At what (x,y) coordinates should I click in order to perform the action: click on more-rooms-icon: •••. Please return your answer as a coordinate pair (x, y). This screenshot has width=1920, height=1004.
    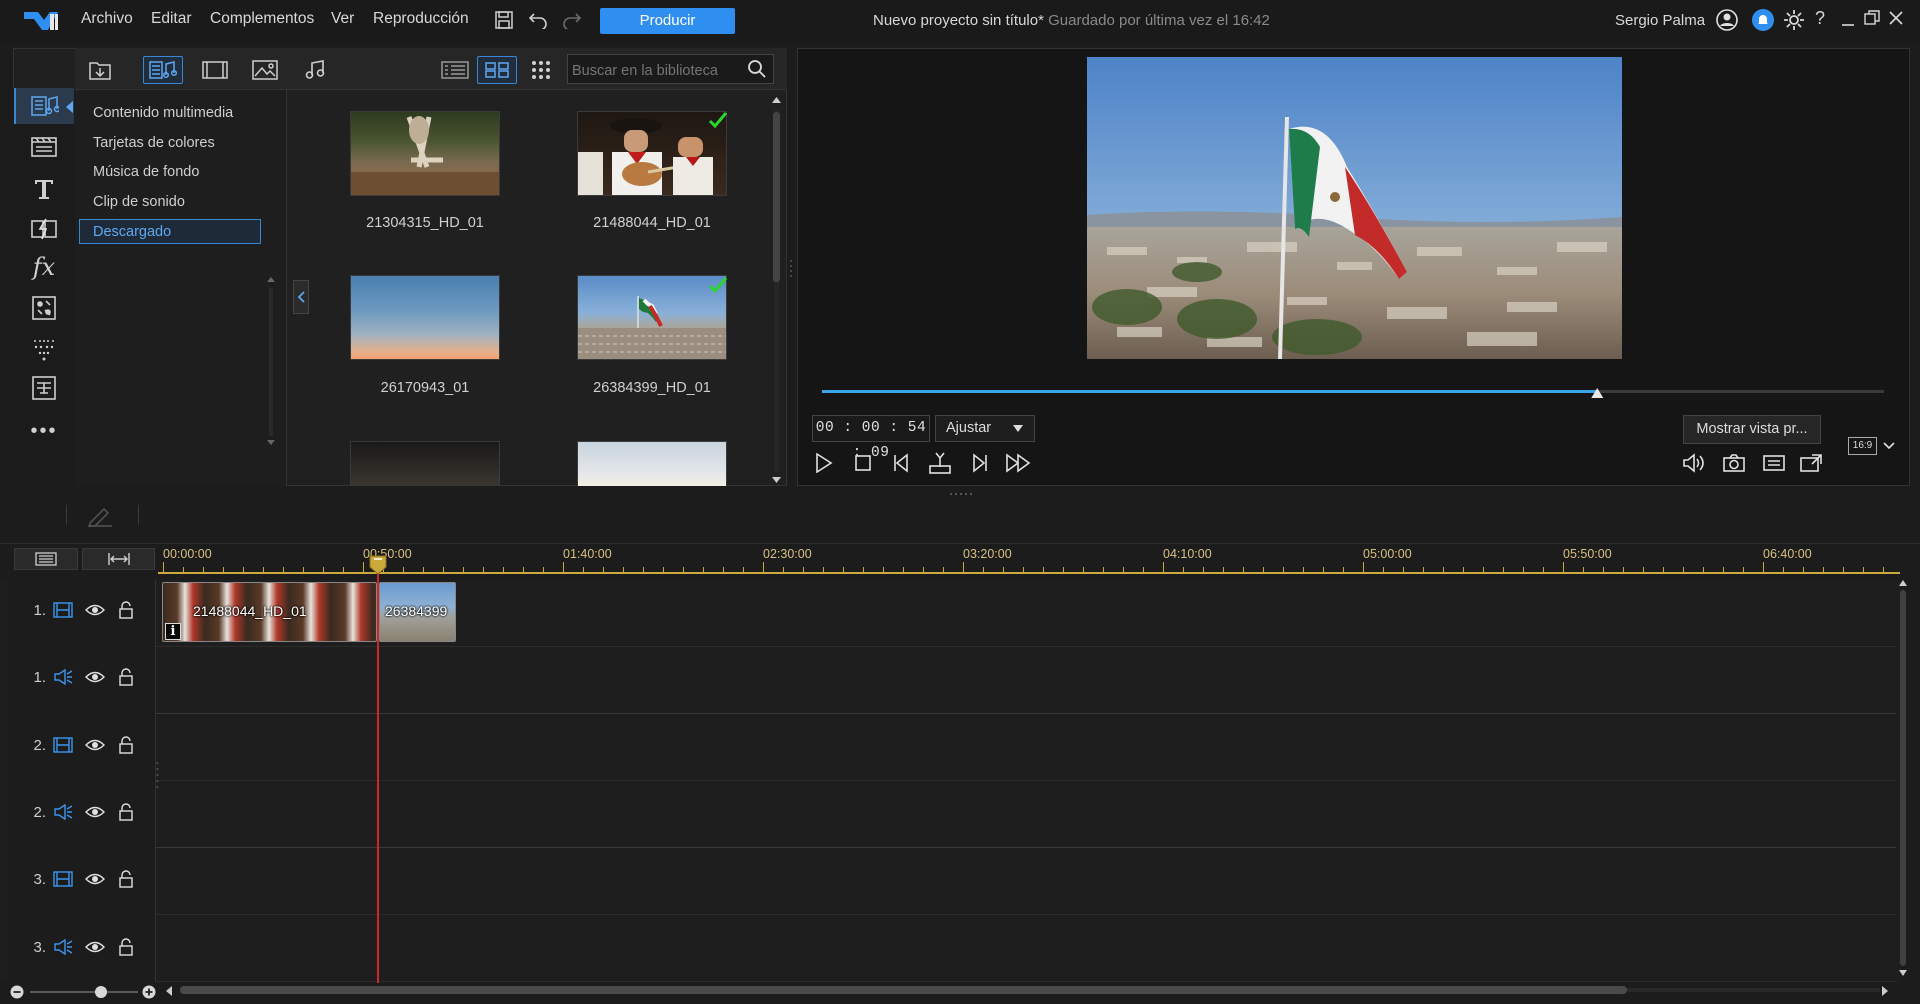
    Looking at the image, I should click on (44, 431).